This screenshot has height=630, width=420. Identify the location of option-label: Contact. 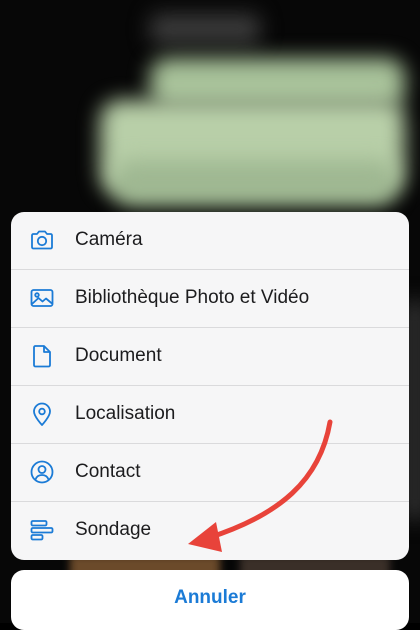
(108, 471).